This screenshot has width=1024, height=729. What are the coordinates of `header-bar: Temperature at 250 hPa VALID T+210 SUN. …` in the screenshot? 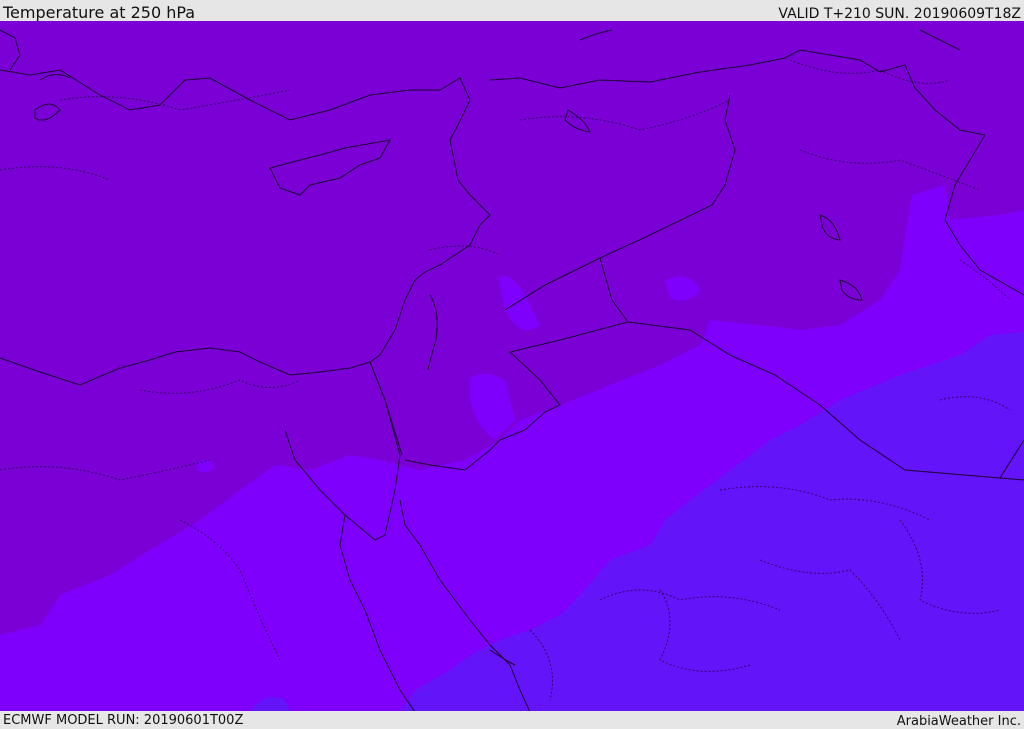 It's located at (512, 11).